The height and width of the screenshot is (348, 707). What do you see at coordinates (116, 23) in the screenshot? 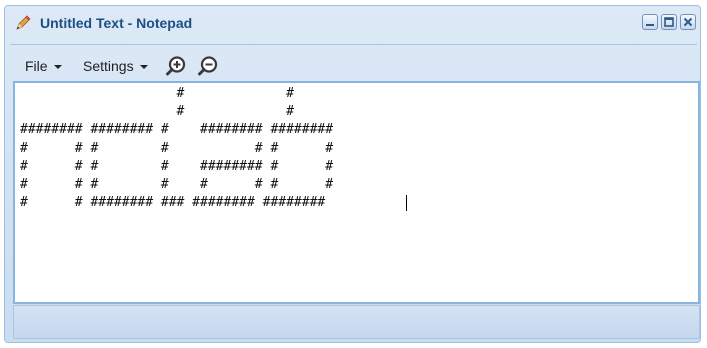
I see `window-title: Untitled Text - Notepad` at bounding box center [116, 23].